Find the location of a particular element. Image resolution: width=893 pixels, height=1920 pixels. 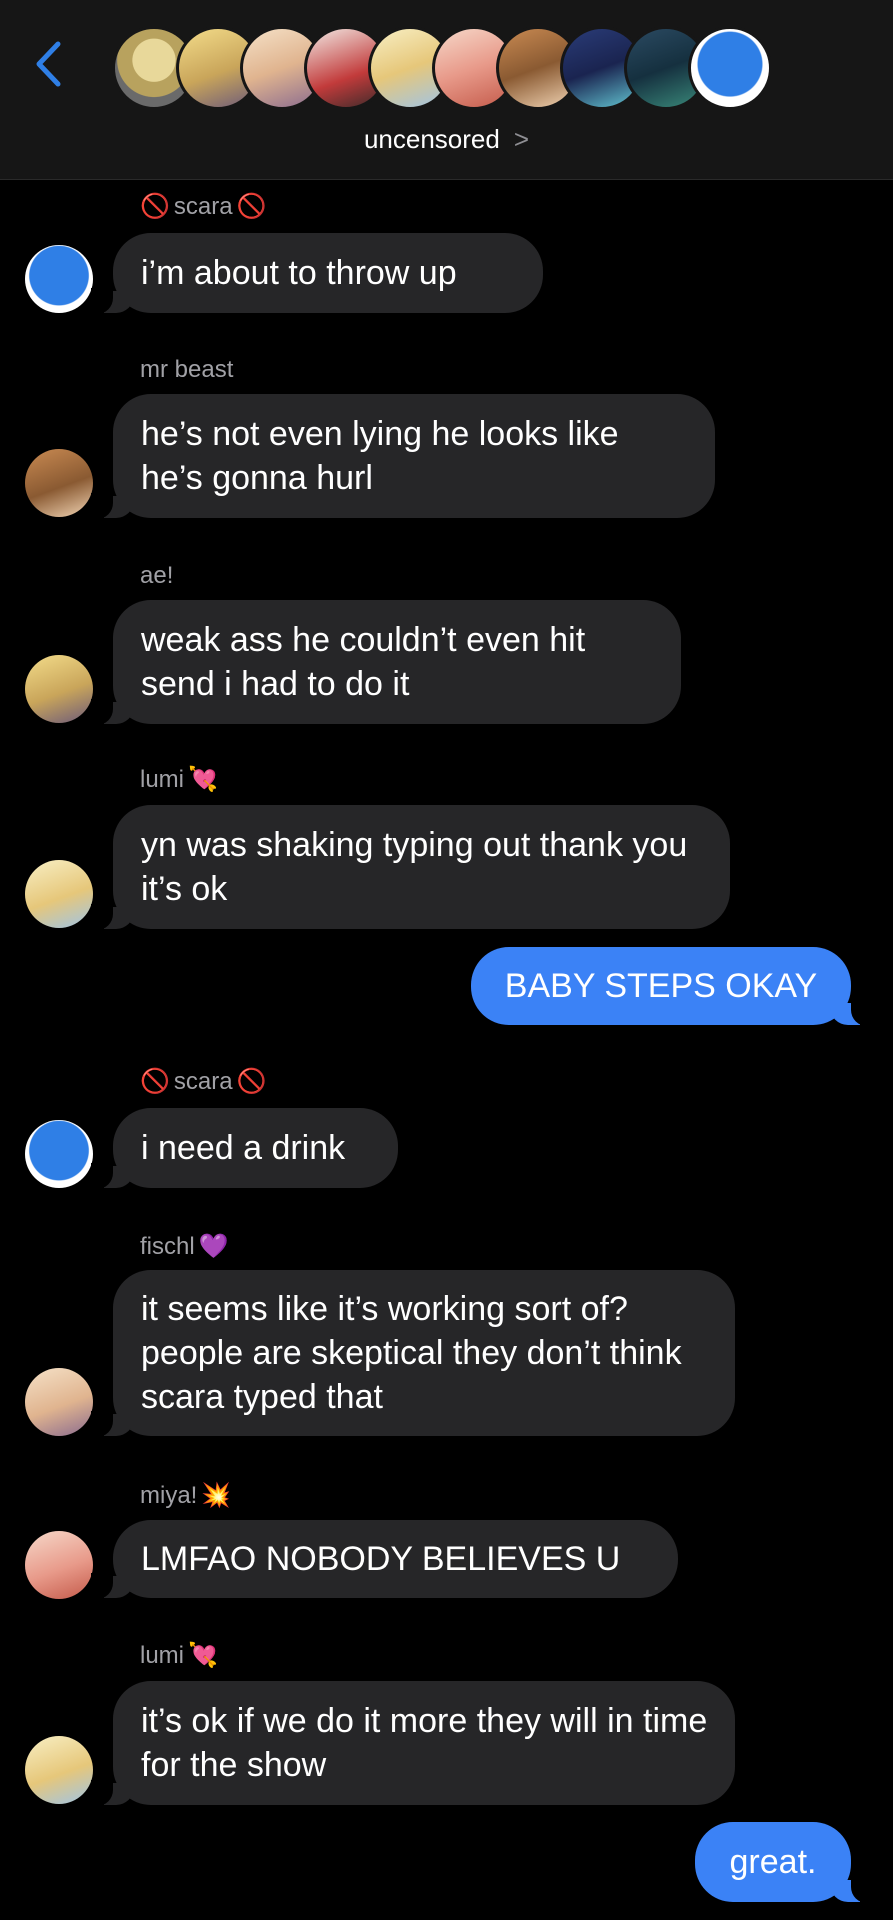

group-name: uncensored > is located at coordinates (446, 139).